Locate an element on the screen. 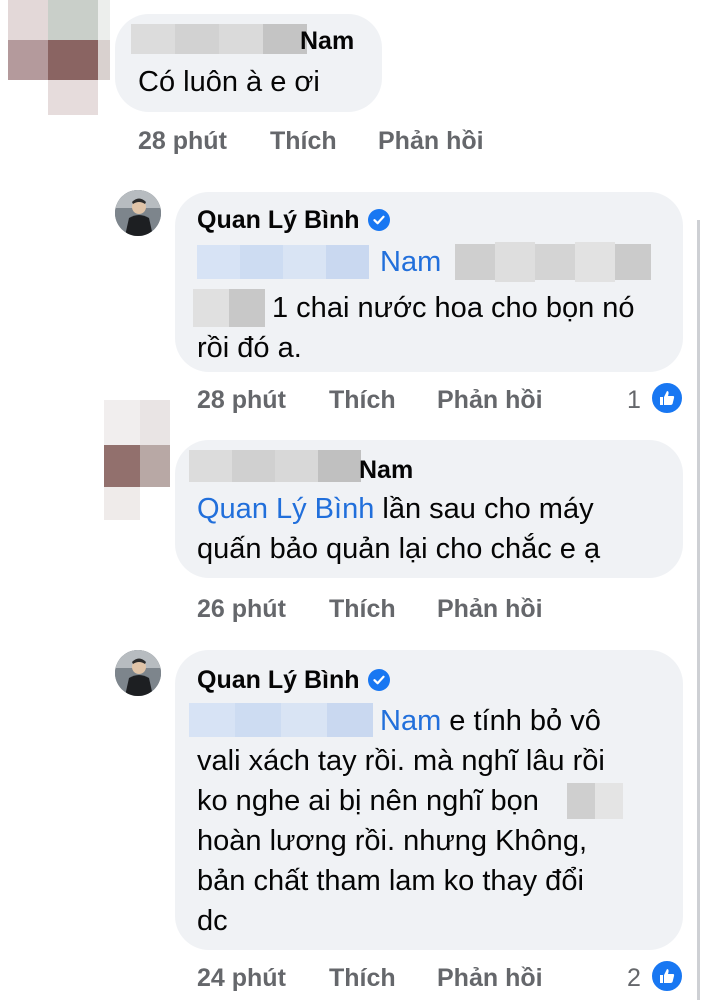 The image size is (705, 1000). comment-text-line: dc is located at coordinates (212, 921).